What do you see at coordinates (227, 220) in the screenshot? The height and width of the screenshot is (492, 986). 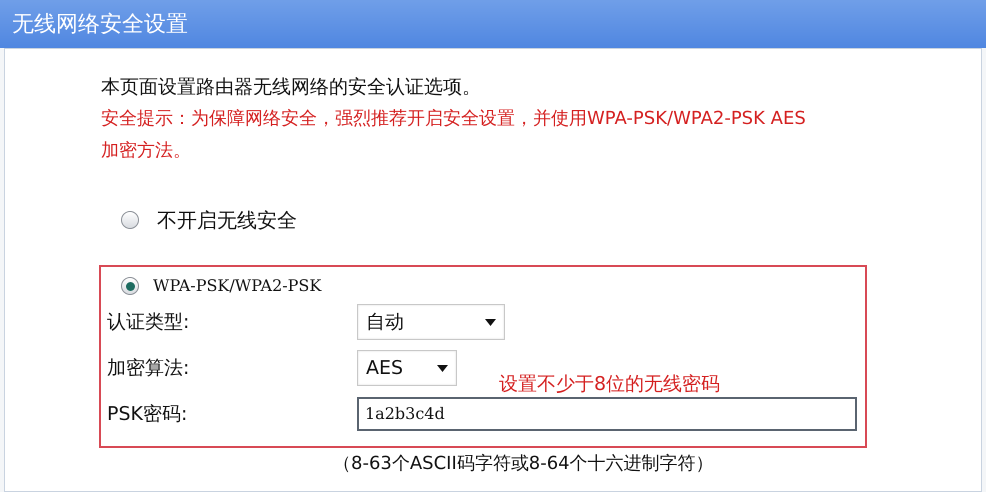 I see `radio-label: 不开启无线安全` at bounding box center [227, 220].